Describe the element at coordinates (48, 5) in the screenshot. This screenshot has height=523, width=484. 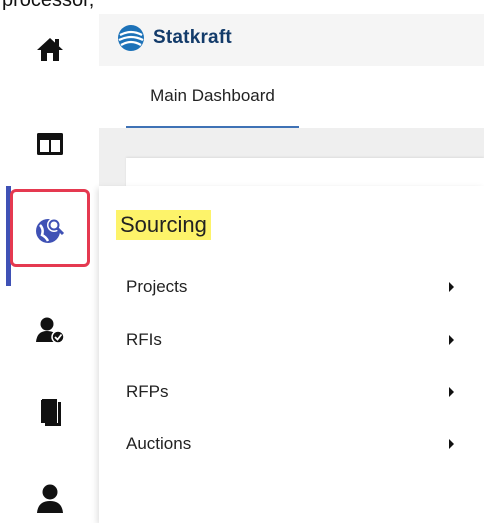
I see `cropped-top-text: processor,` at that location.